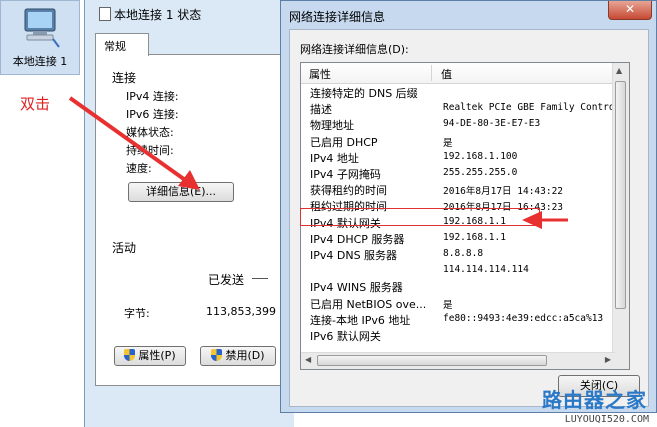 Image resolution: width=657 pixels, height=427 pixels. What do you see at coordinates (606, 419) in the screenshot?
I see `watermark-url: LUYOUQI520.COM` at bounding box center [606, 419].